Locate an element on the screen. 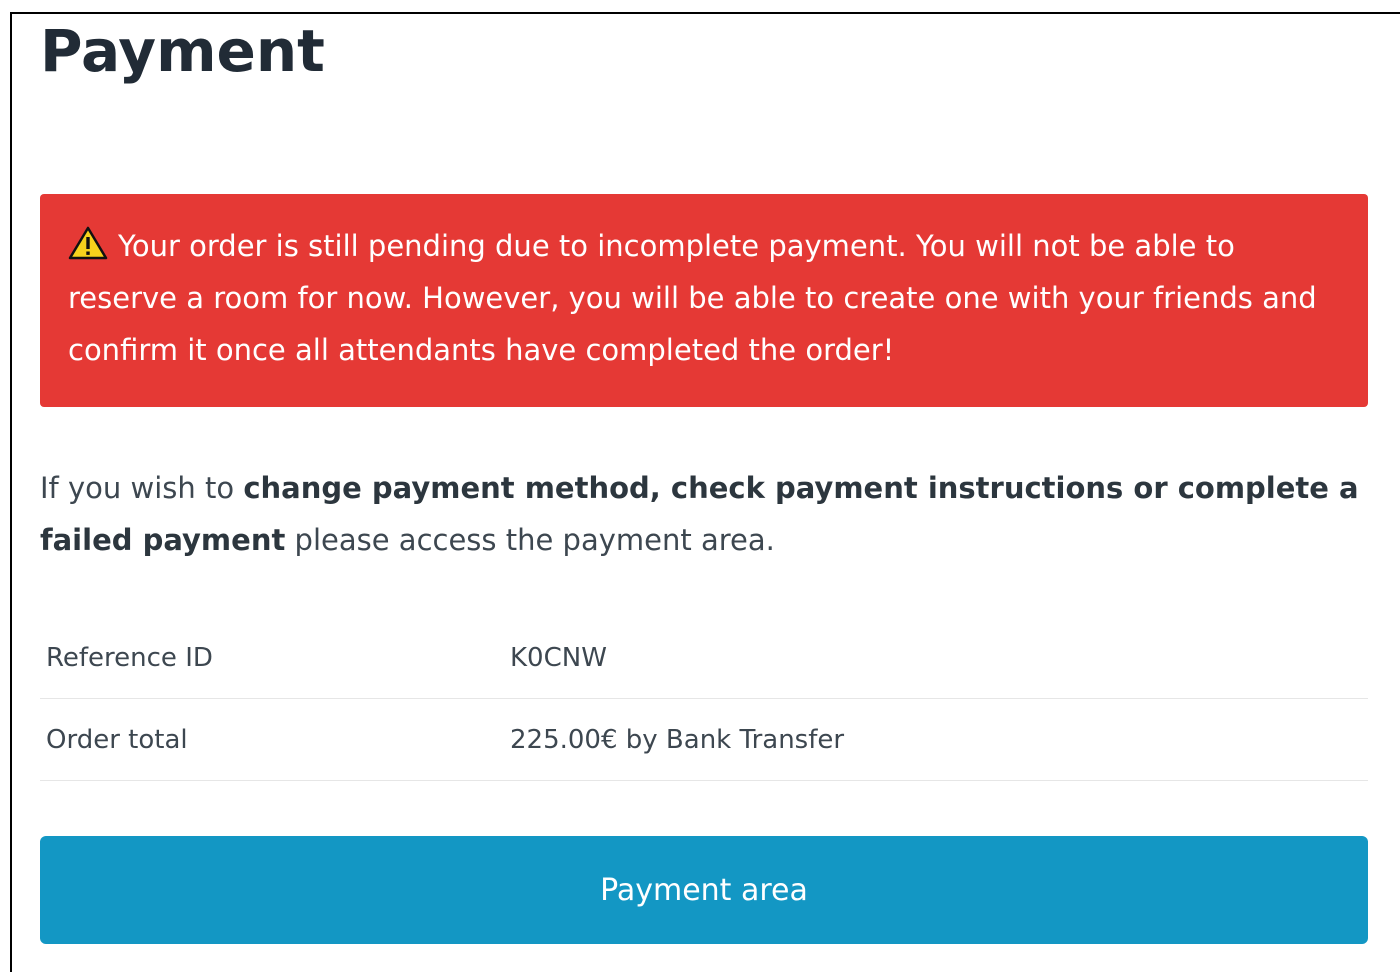 This screenshot has height=972, width=1400. reference-id-value: K0CNW is located at coordinates (936, 658).